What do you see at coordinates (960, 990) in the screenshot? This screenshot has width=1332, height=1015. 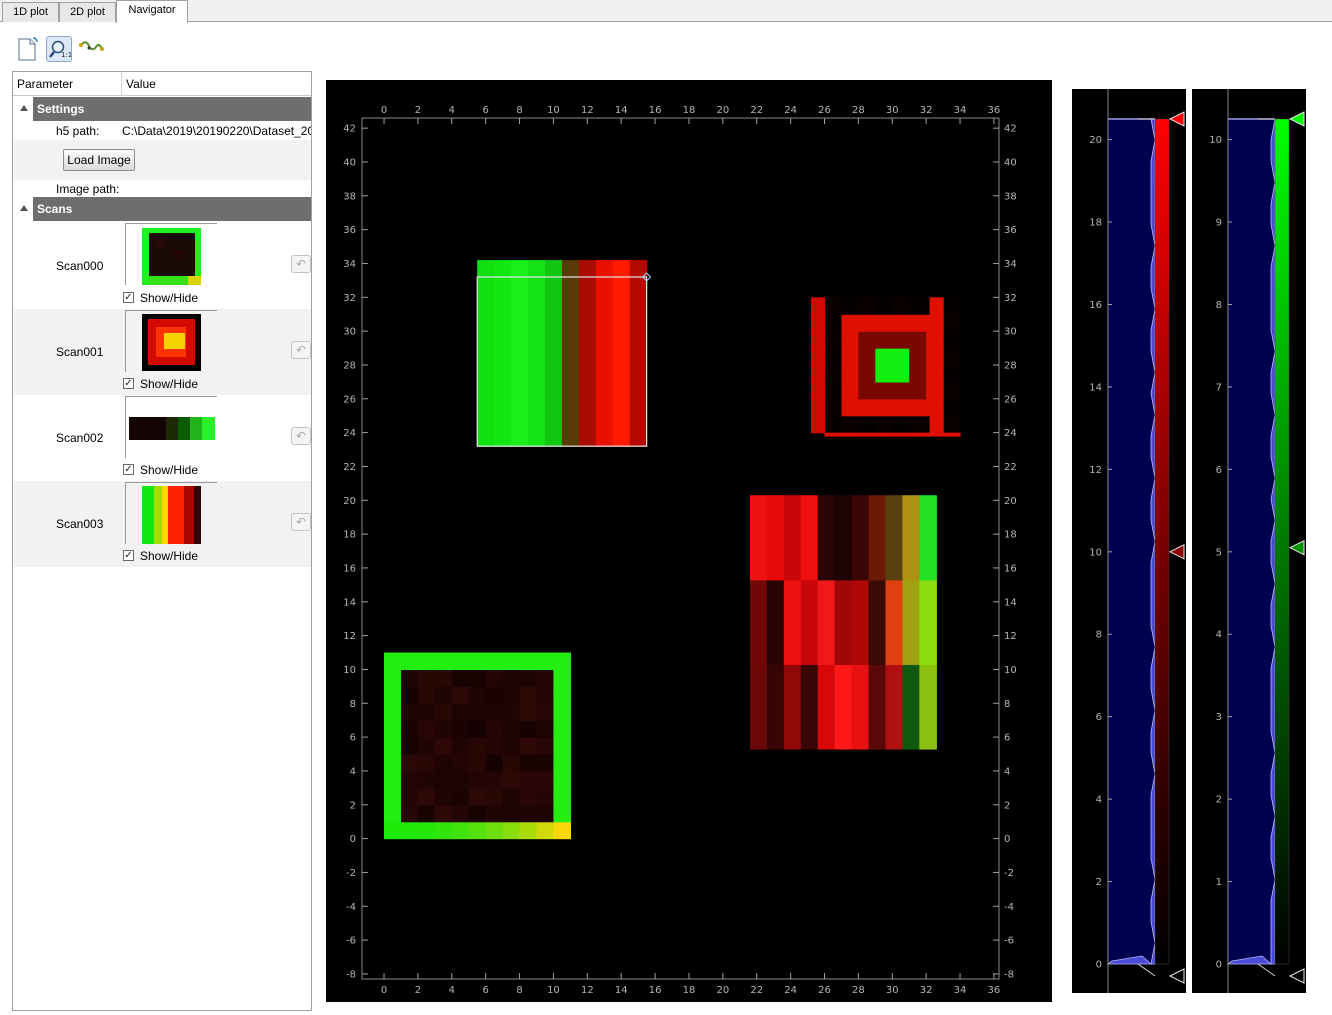 I see `x-tick-label: 34` at bounding box center [960, 990].